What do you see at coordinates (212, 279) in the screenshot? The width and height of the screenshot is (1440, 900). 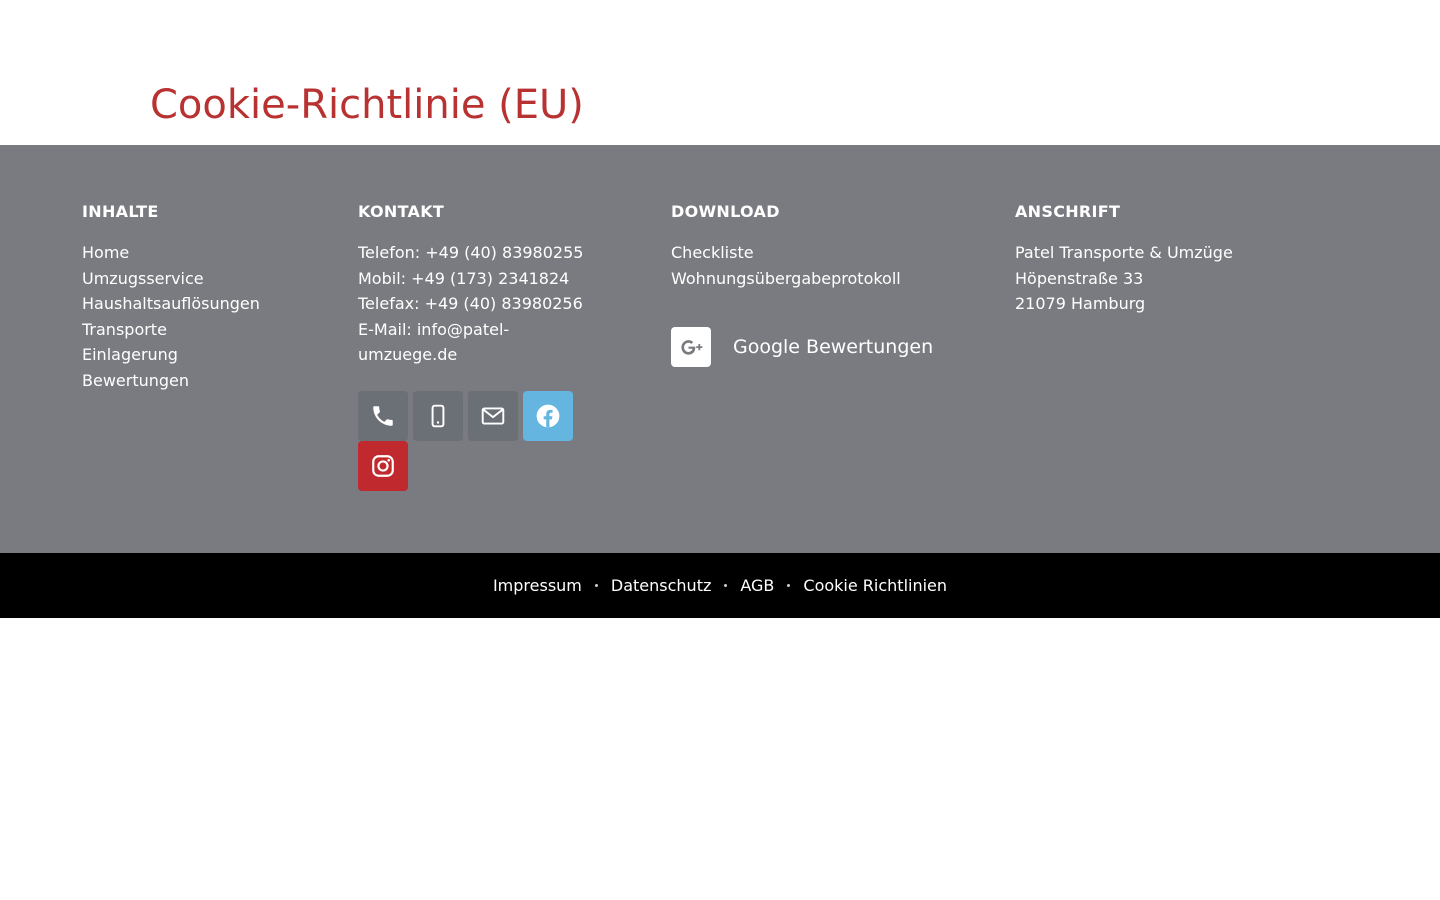 I see `list-item: Umzugsservice` at bounding box center [212, 279].